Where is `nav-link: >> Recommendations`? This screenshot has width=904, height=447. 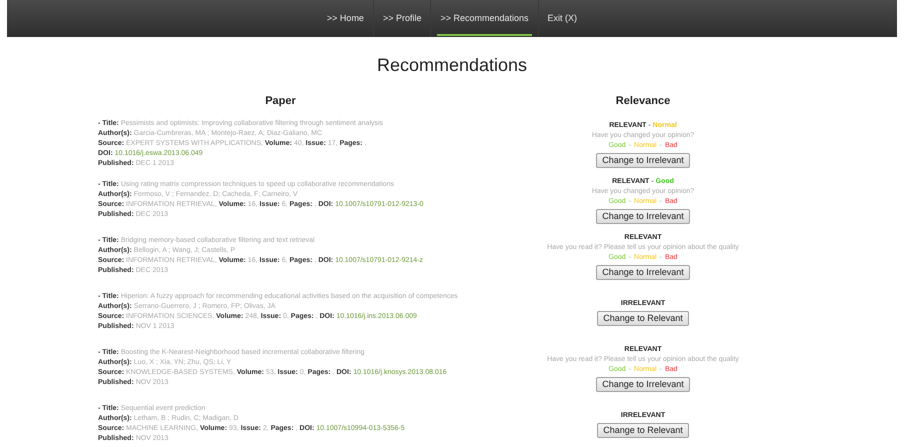
nav-link: >> Recommendations is located at coordinates (484, 18).